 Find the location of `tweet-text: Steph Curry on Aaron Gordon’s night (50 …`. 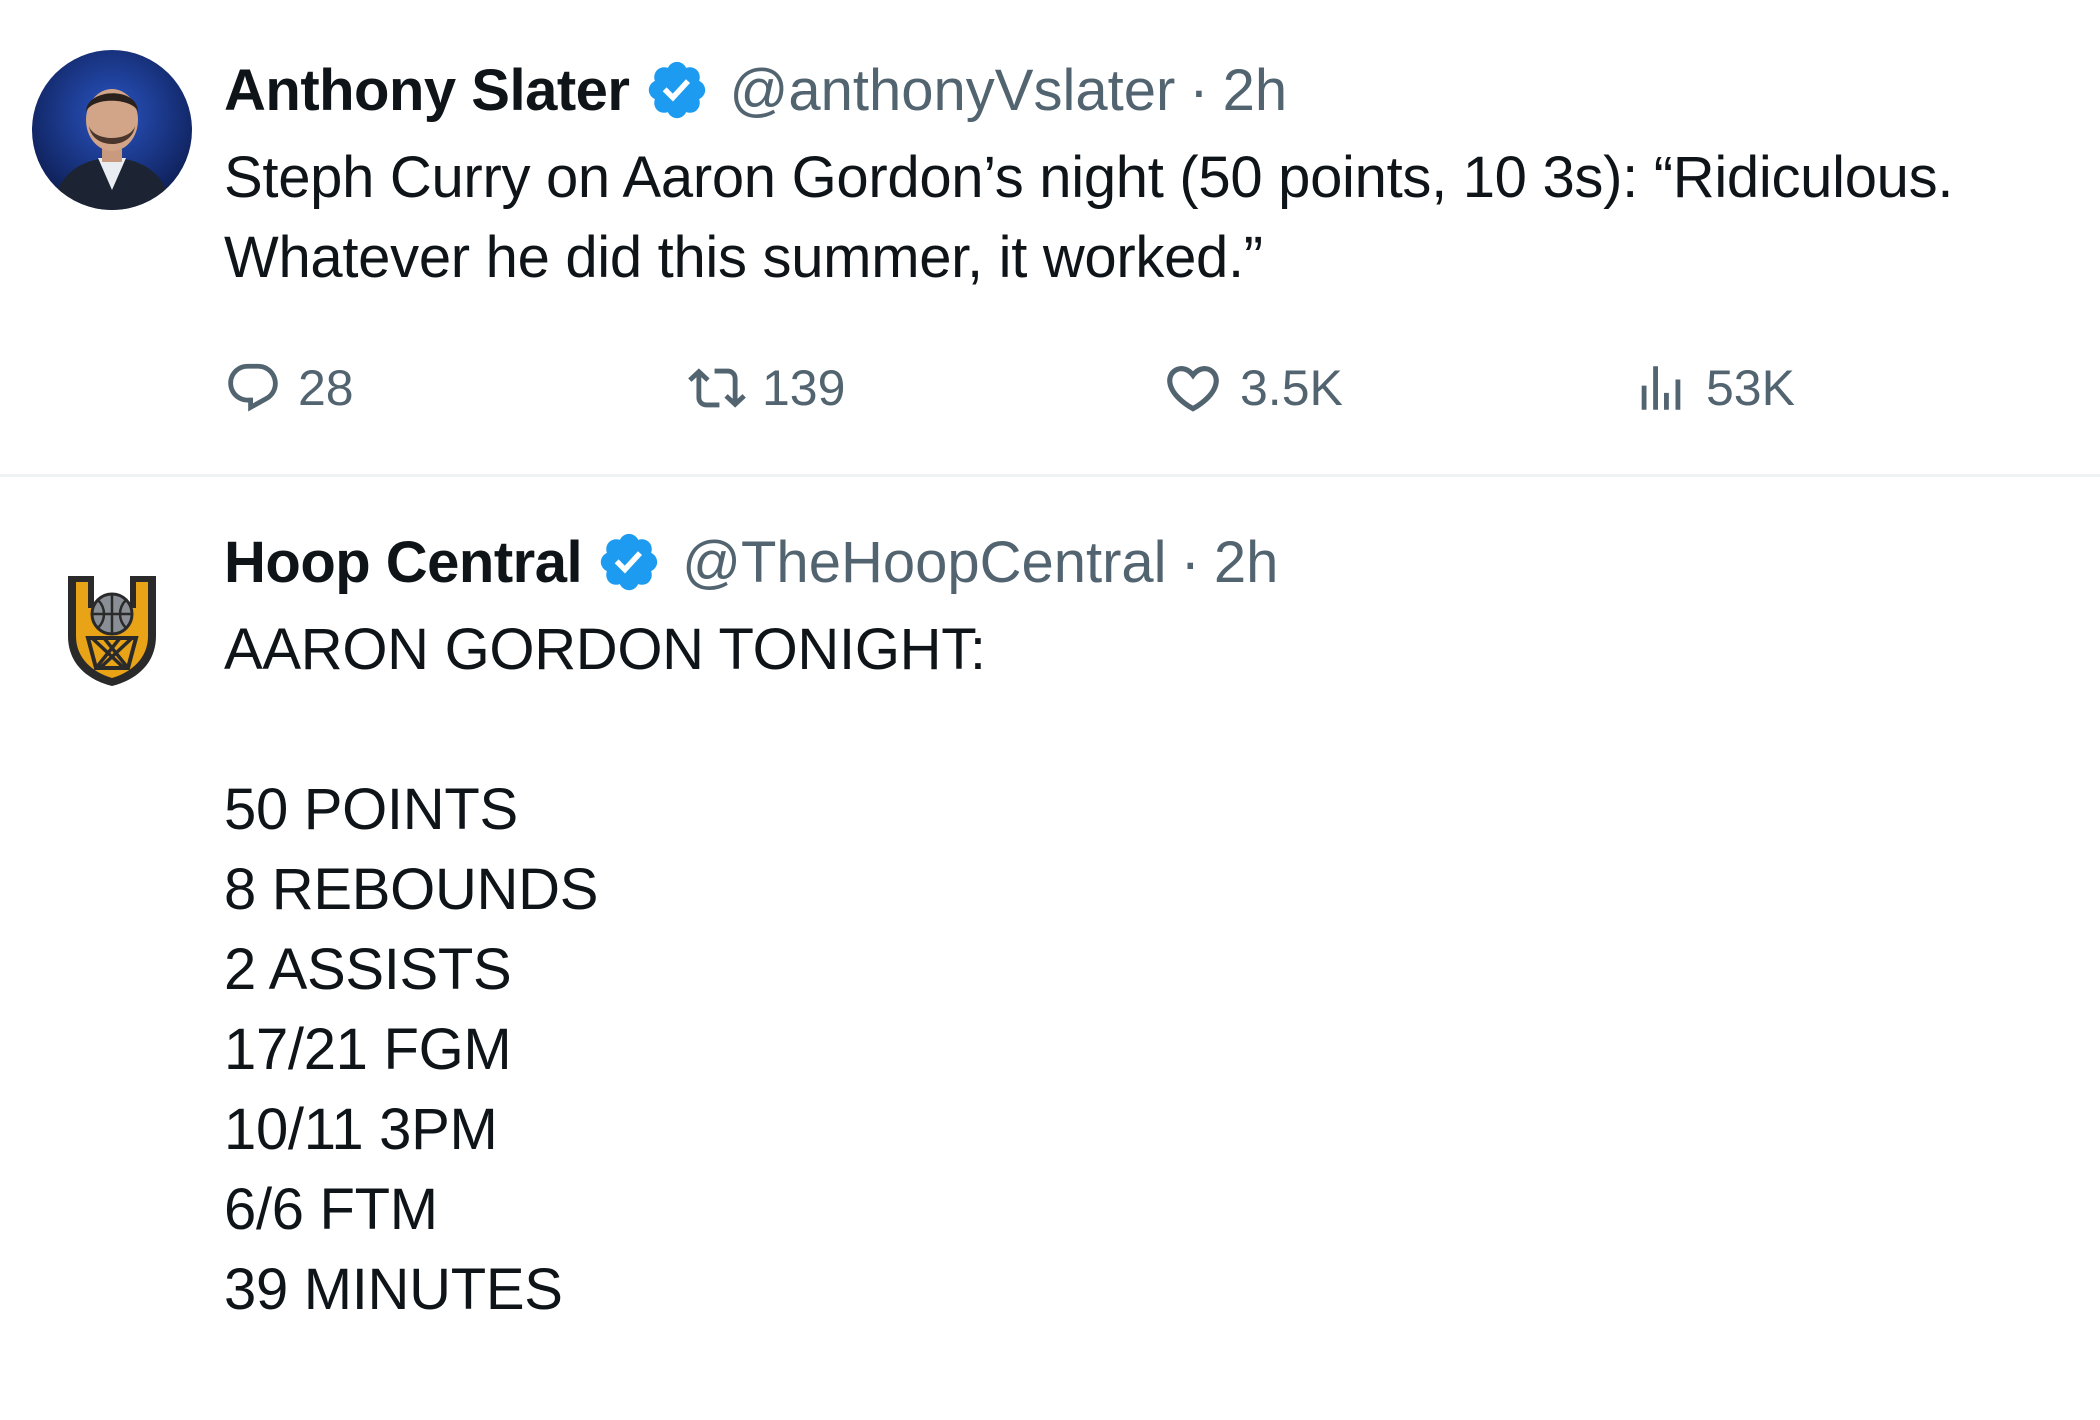

tweet-text: Steph Curry on Aaron Gordon’s night (50 … is located at coordinates (1096, 217).